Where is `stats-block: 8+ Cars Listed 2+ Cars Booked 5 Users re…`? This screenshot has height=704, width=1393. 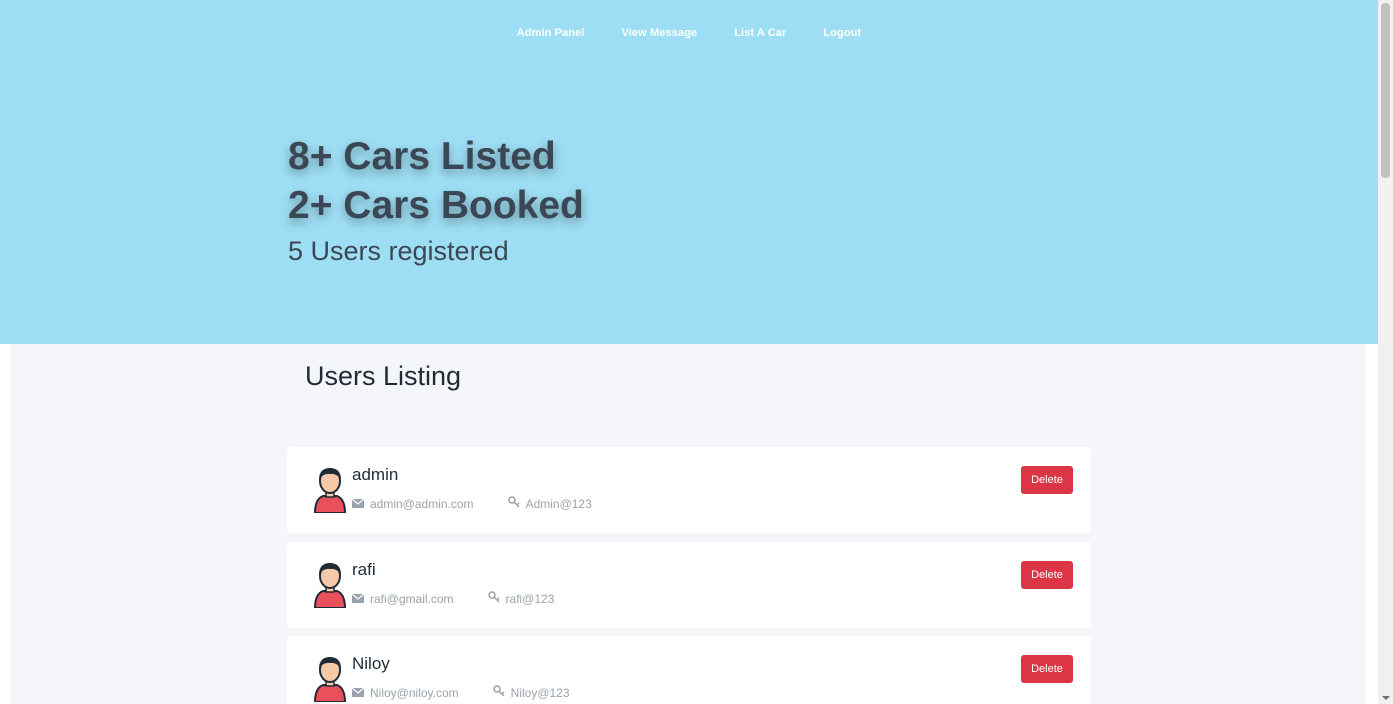 stats-block: 8+ Cars Listed 2+ Cars Booked 5 Users re… is located at coordinates (436, 201).